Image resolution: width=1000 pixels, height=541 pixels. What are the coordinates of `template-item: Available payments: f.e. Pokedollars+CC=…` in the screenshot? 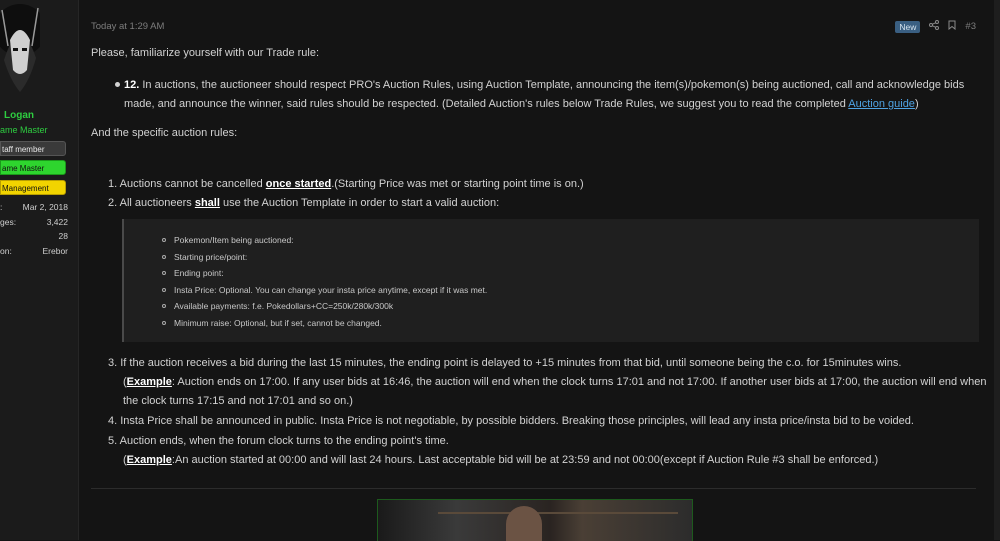 It's located at (324, 306).